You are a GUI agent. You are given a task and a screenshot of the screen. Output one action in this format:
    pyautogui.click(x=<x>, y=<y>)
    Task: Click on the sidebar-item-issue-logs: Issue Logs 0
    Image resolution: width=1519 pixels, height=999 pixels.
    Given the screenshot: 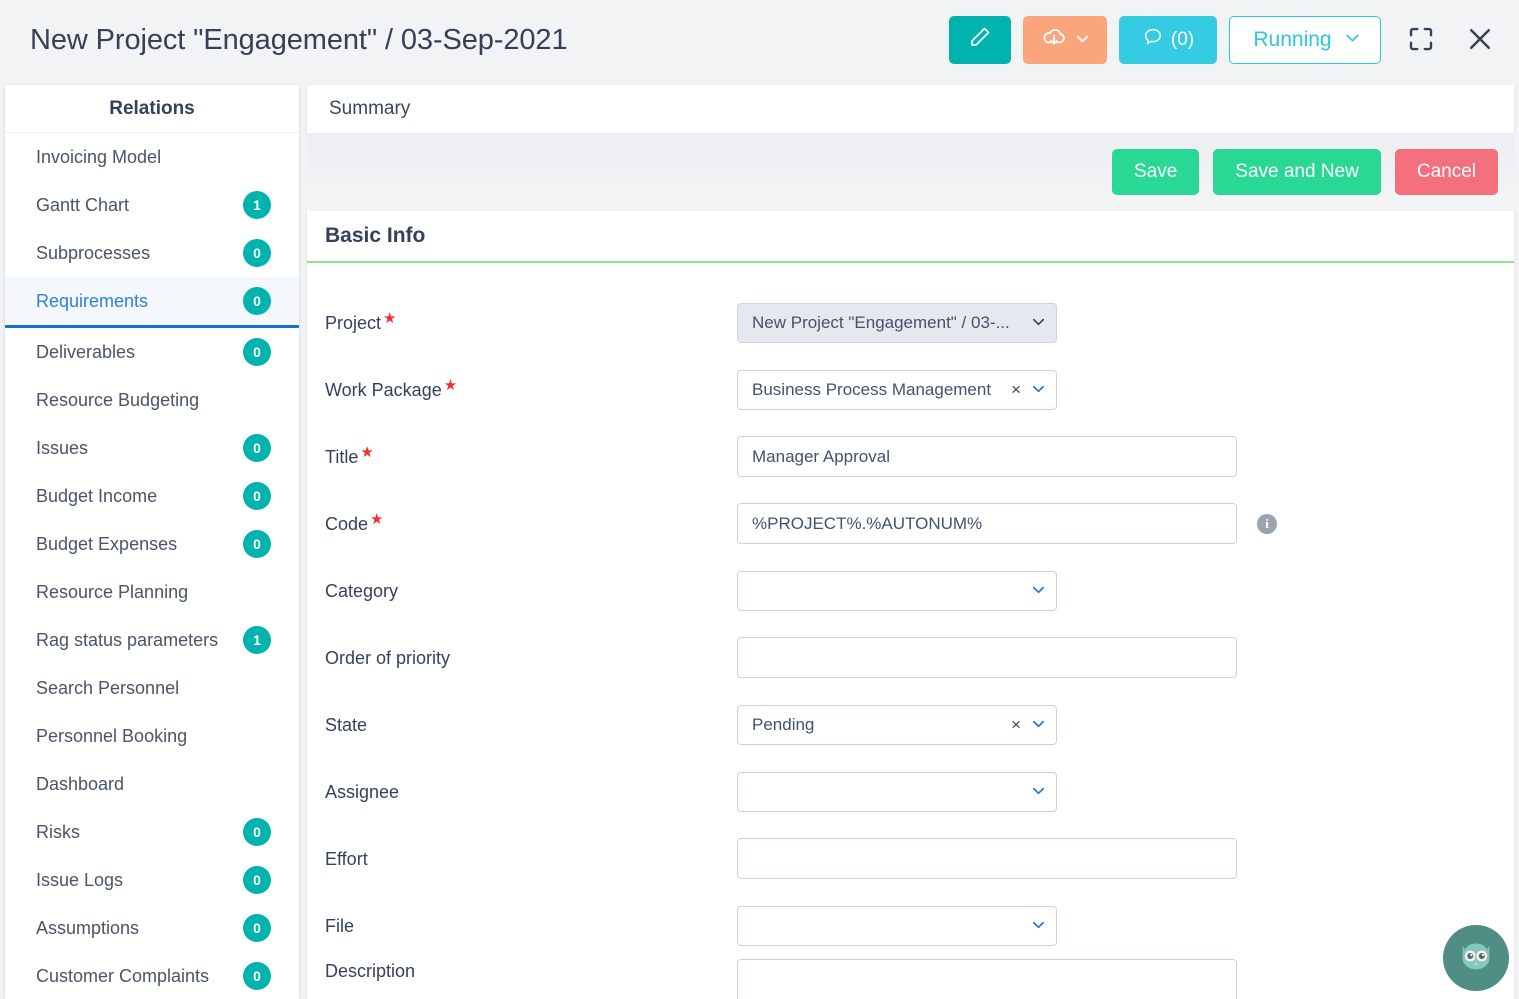 What is the action you would take?
    pyautogui.click(x=152, y=880)
    